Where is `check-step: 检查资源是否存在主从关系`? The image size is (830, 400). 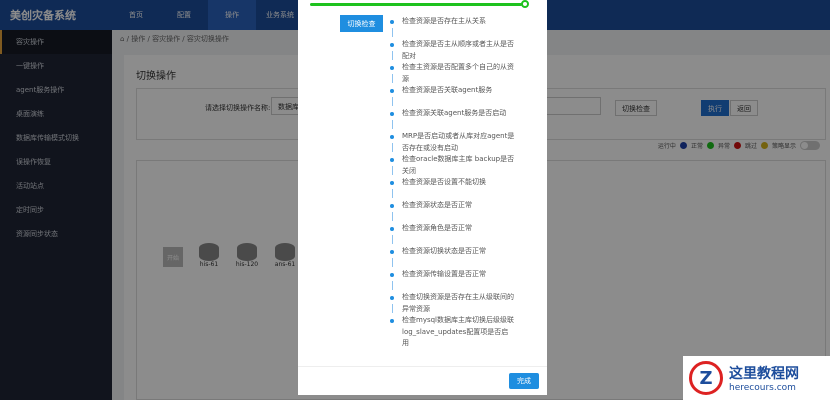
check-step: 检查资源是否存在主从关系 is located at coordinates (452, 27).